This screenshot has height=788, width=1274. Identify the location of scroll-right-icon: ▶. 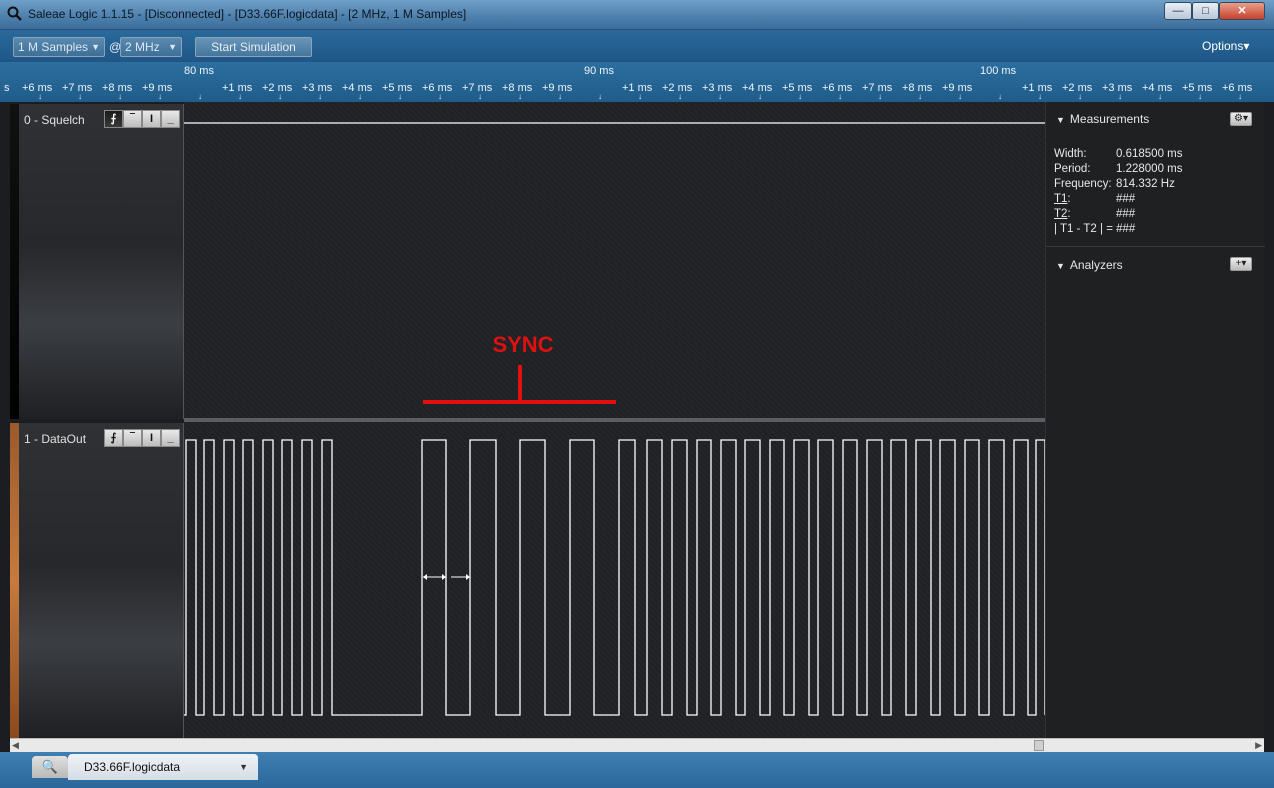
(1258, 745).